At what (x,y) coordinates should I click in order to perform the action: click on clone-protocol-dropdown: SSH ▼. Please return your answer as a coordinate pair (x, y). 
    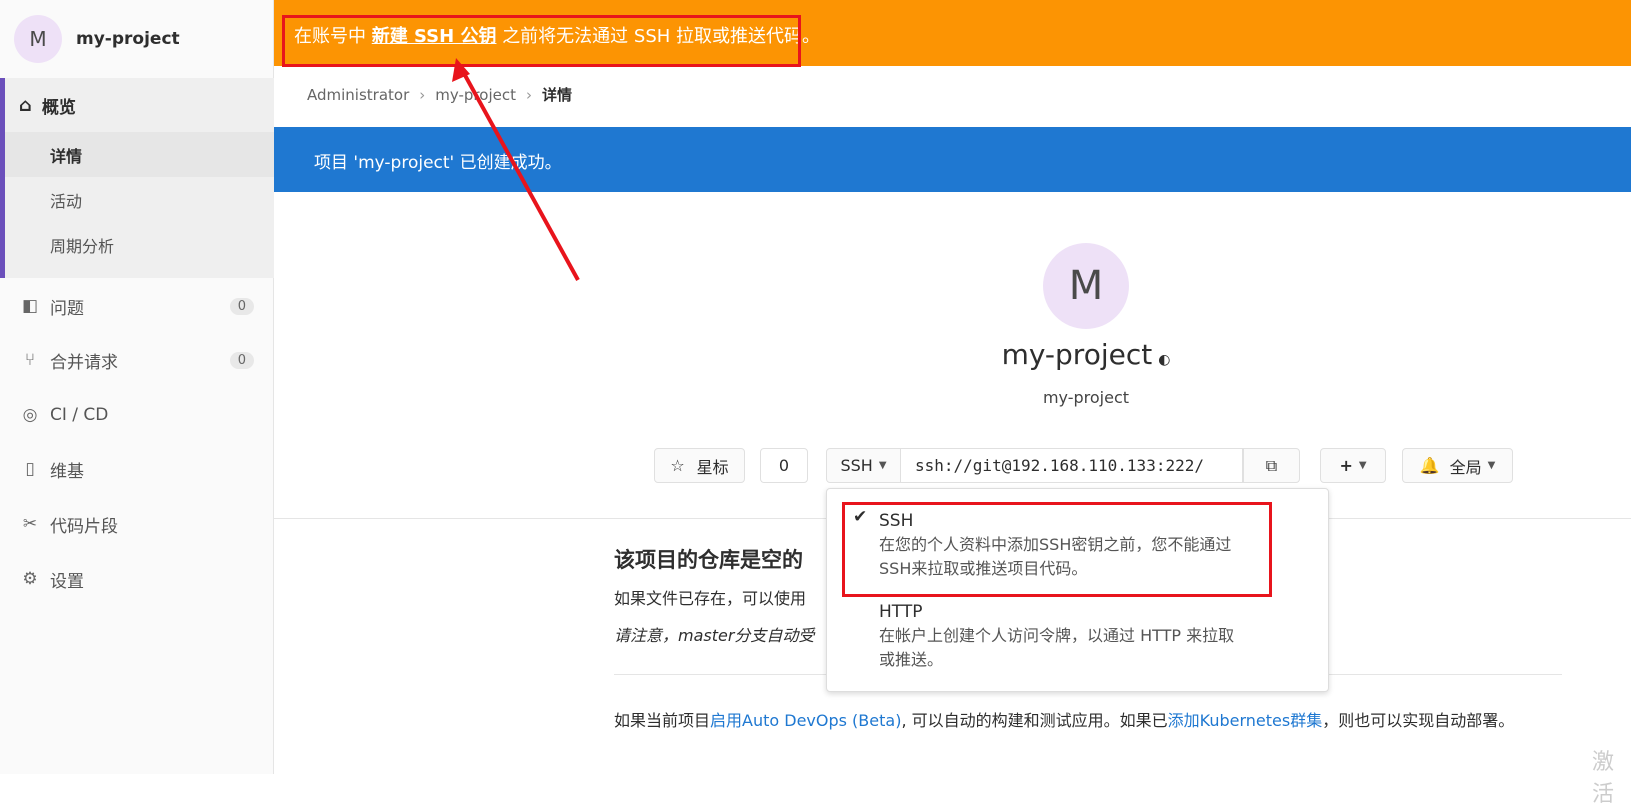
    Looking at the image, I should click on (863, 465).